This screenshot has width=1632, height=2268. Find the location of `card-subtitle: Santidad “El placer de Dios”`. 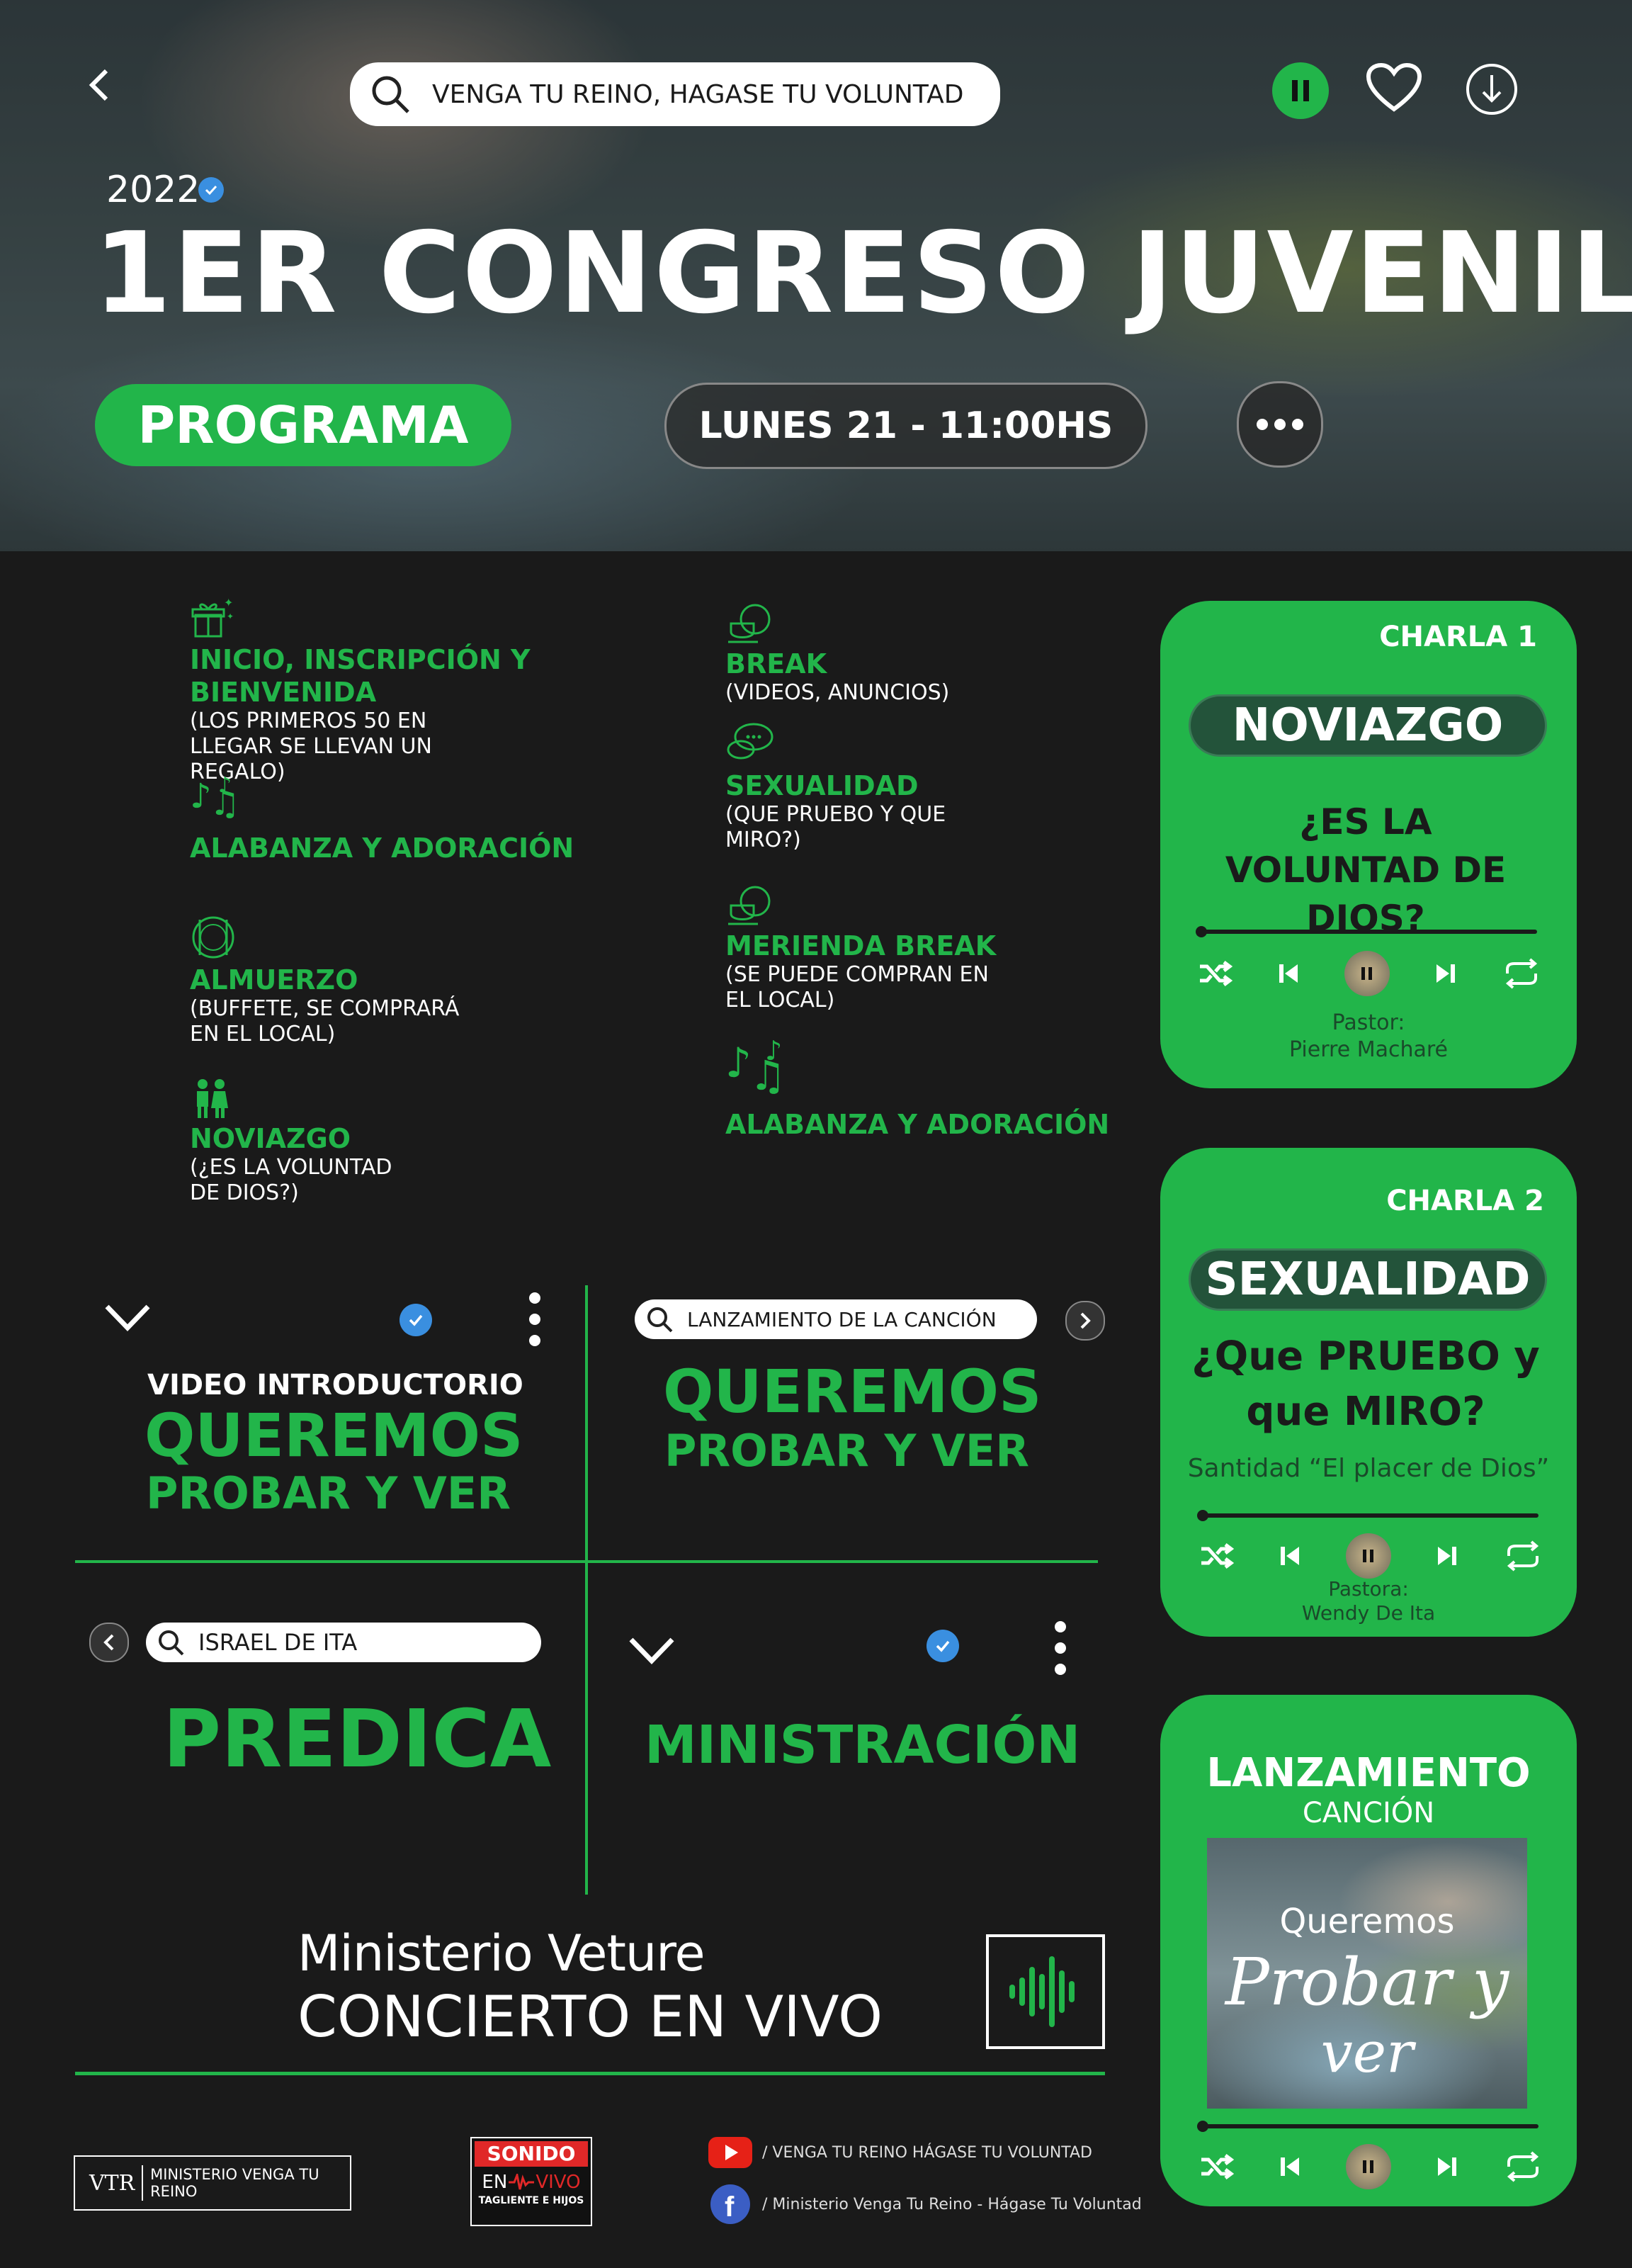

card-subtitle: Santidad “El placer de Dios” is located at coordinates (1369, 1468).